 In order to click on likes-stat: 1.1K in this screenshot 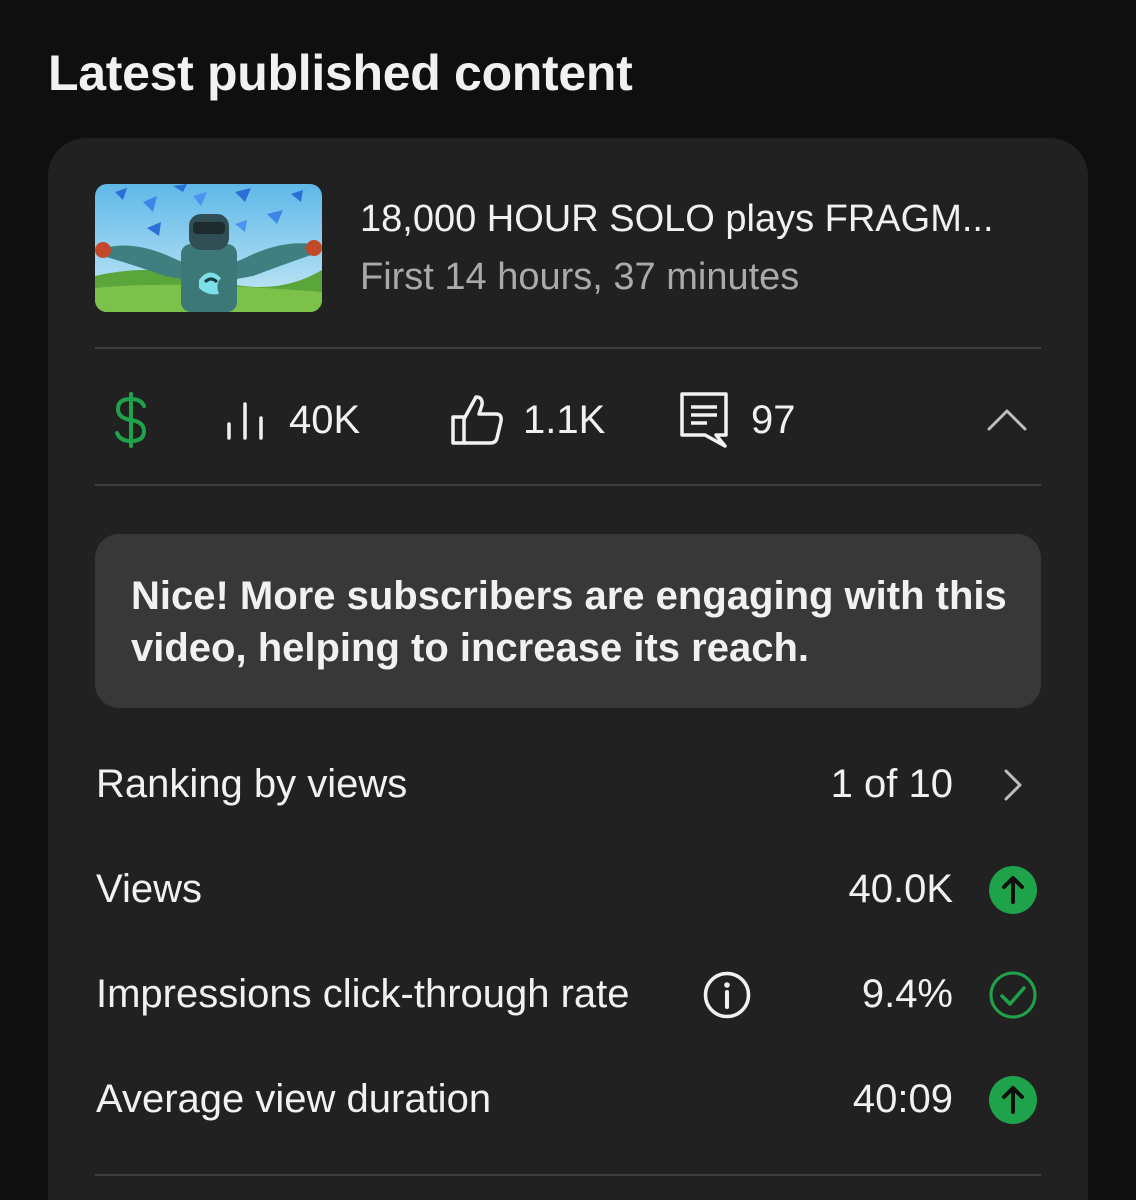, I will do `click(527, 420)`.